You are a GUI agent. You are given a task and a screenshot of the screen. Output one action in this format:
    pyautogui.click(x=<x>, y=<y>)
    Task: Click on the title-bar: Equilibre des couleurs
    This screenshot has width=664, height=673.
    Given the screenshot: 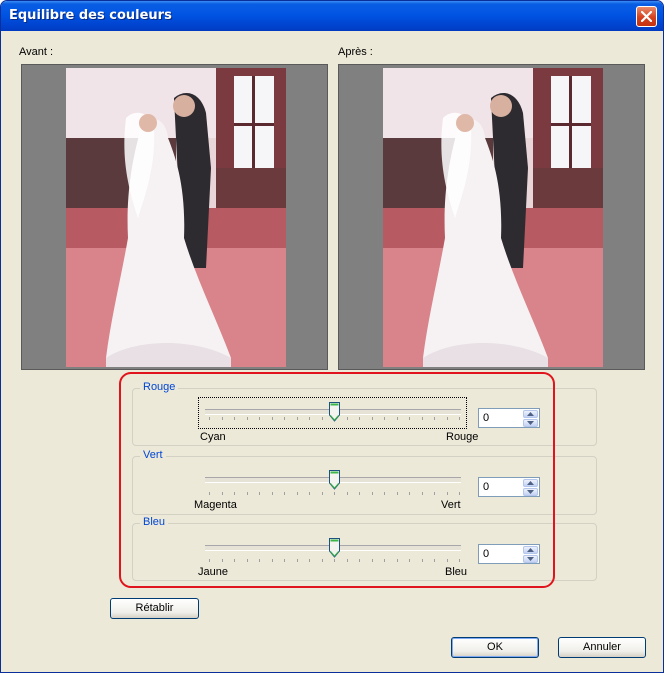 What is the action you would take?
    pyautogui.click(x=332, y=16)
    